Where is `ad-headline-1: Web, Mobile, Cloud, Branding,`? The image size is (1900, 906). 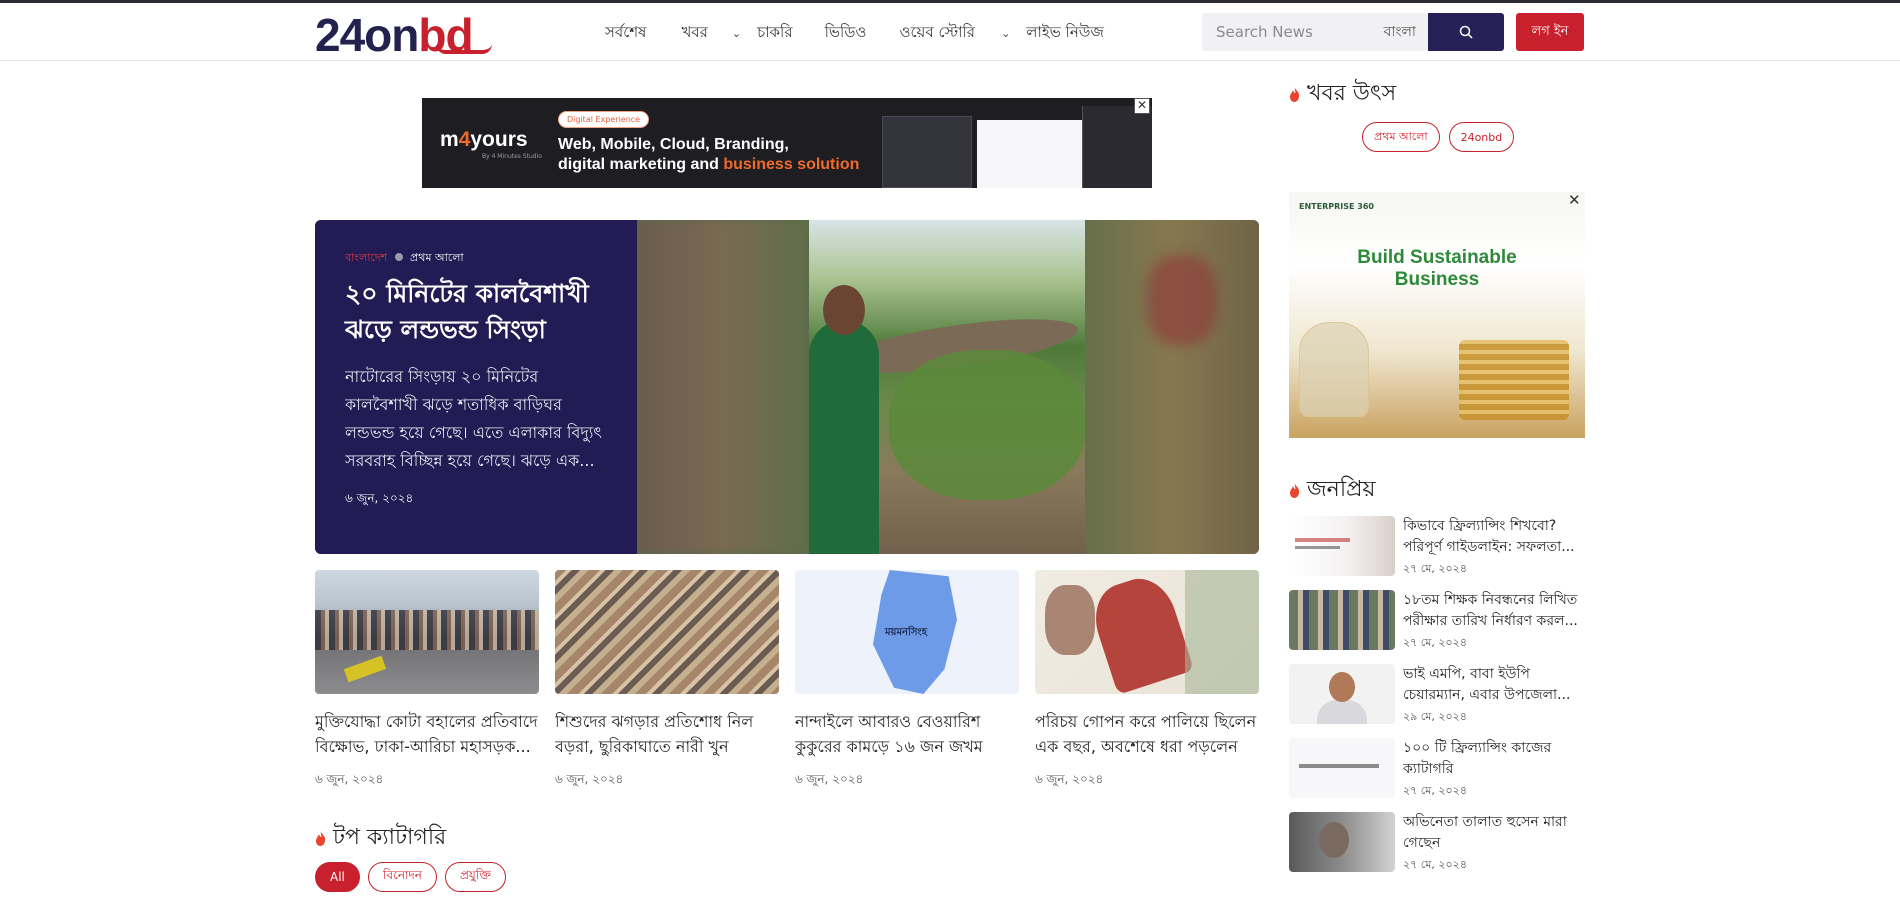
ad-headline-1: Web, Mobile, Cloud, Branding, is located at coordinates (673, 144).